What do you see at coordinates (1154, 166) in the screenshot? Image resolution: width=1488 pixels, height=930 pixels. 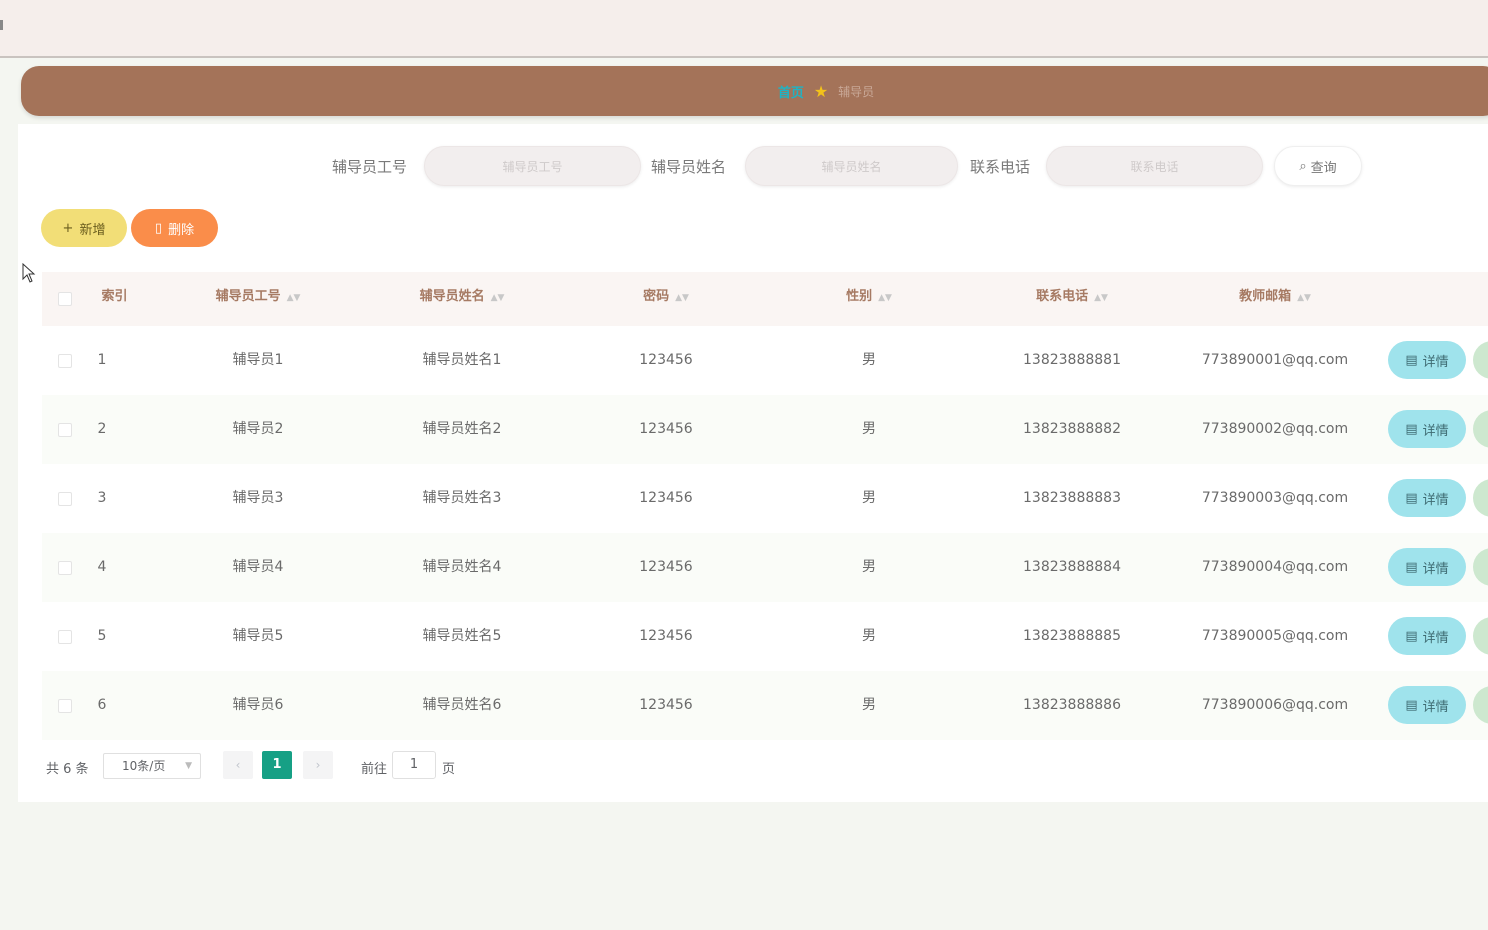 I see `search-input-phone: 联系电话` at bounding box center [1154, 166].